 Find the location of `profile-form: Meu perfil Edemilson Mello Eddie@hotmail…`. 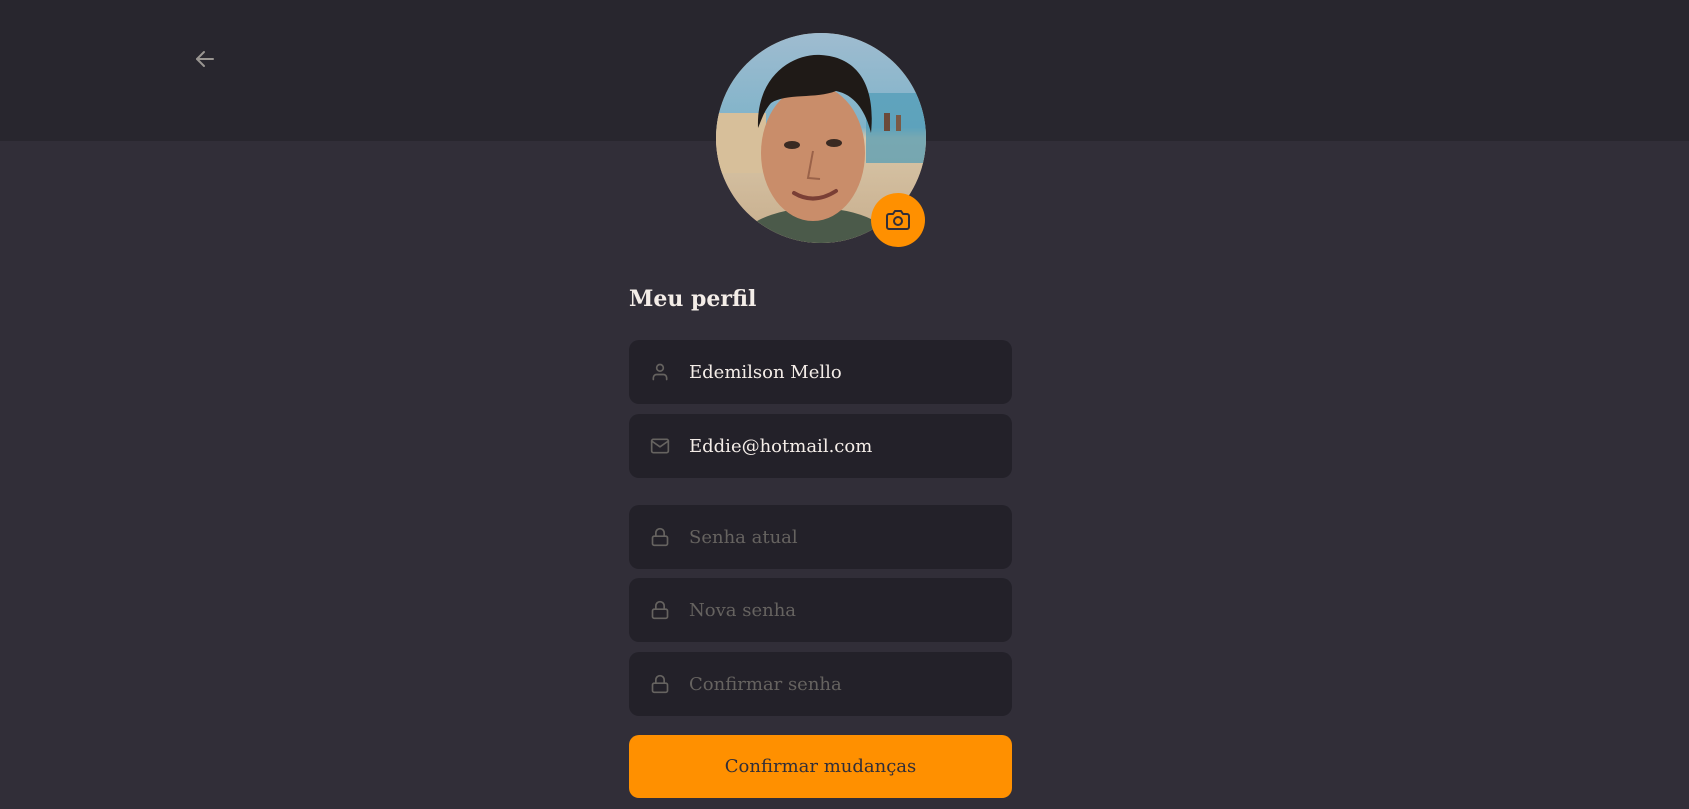

profile-form: Meu perfil Edemilson Mello Eddie@hotmail… is located at coordinates (820, 538).